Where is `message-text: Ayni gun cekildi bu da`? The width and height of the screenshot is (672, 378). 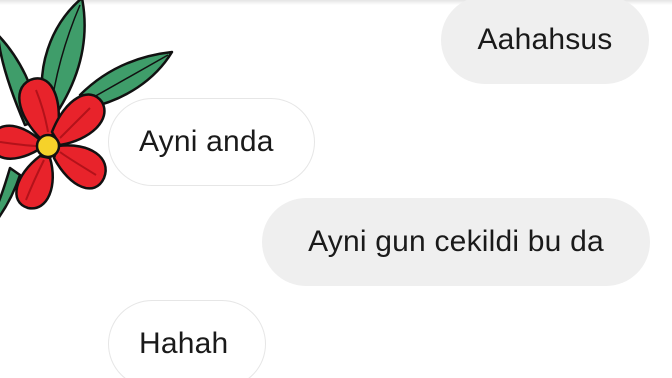 message-text: Ayni gun cekildi bu da is located at coordinates (456, 241).